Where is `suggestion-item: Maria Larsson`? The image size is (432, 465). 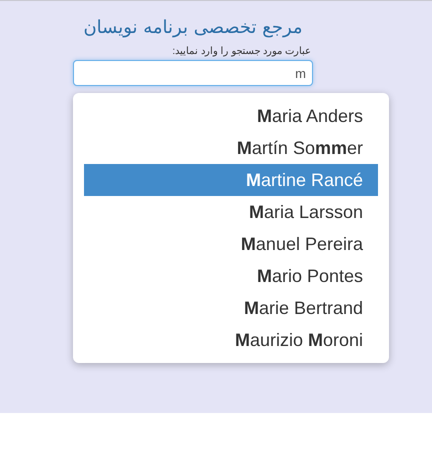
suggestion-item: Maria Larsson is located at coordinates (231, 212).